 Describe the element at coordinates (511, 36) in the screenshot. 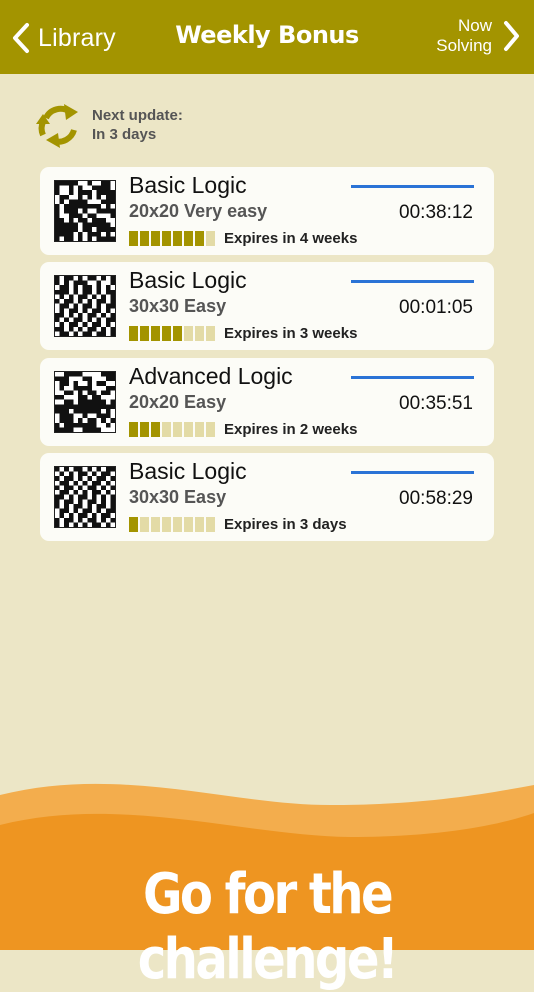

I see `chevron-right-icon` at that location.